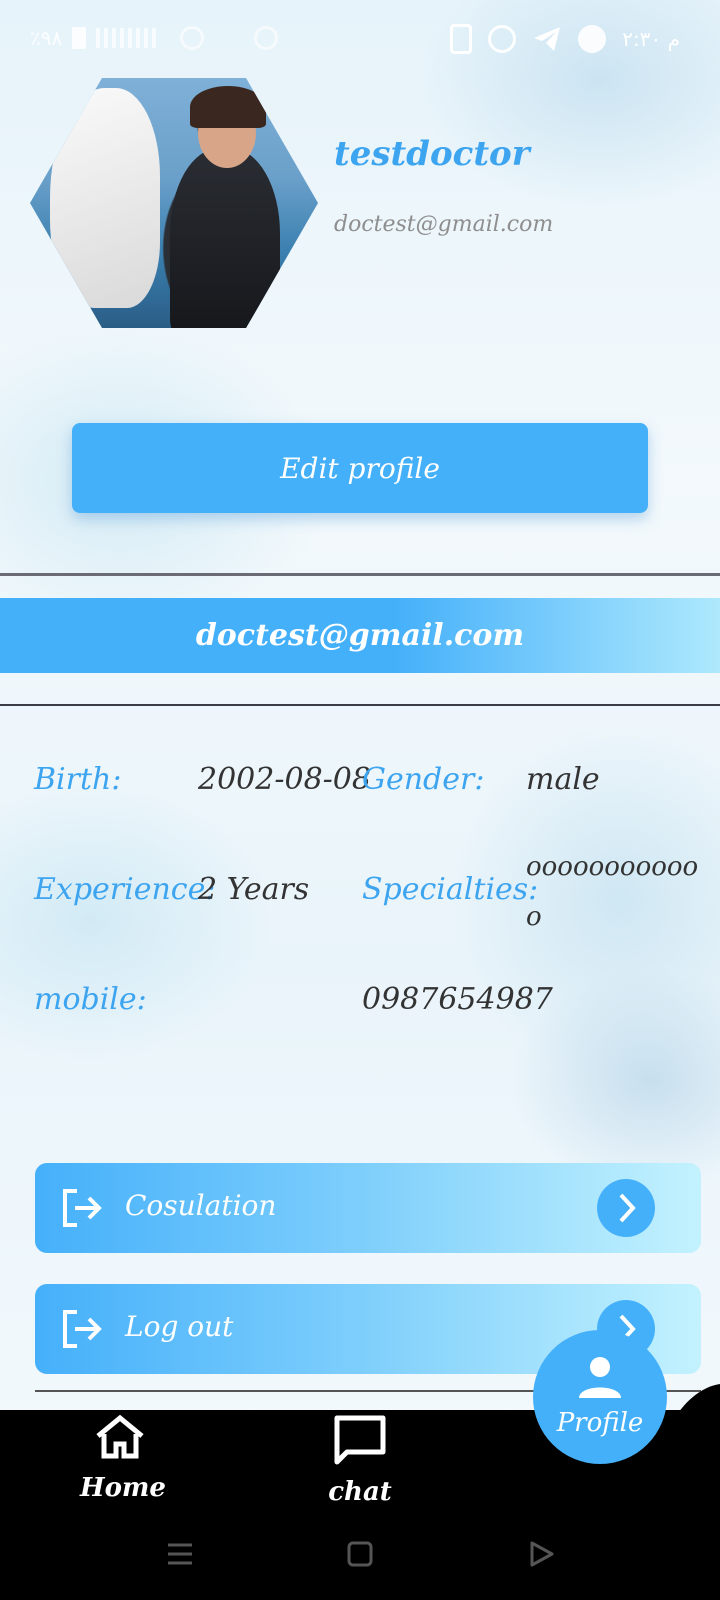 The height and width of the screenshot is (1600, 720). Describe the element at coordinates (46, 38) in the screenshot. I see `battery-level: ٪۹۸` at that location.